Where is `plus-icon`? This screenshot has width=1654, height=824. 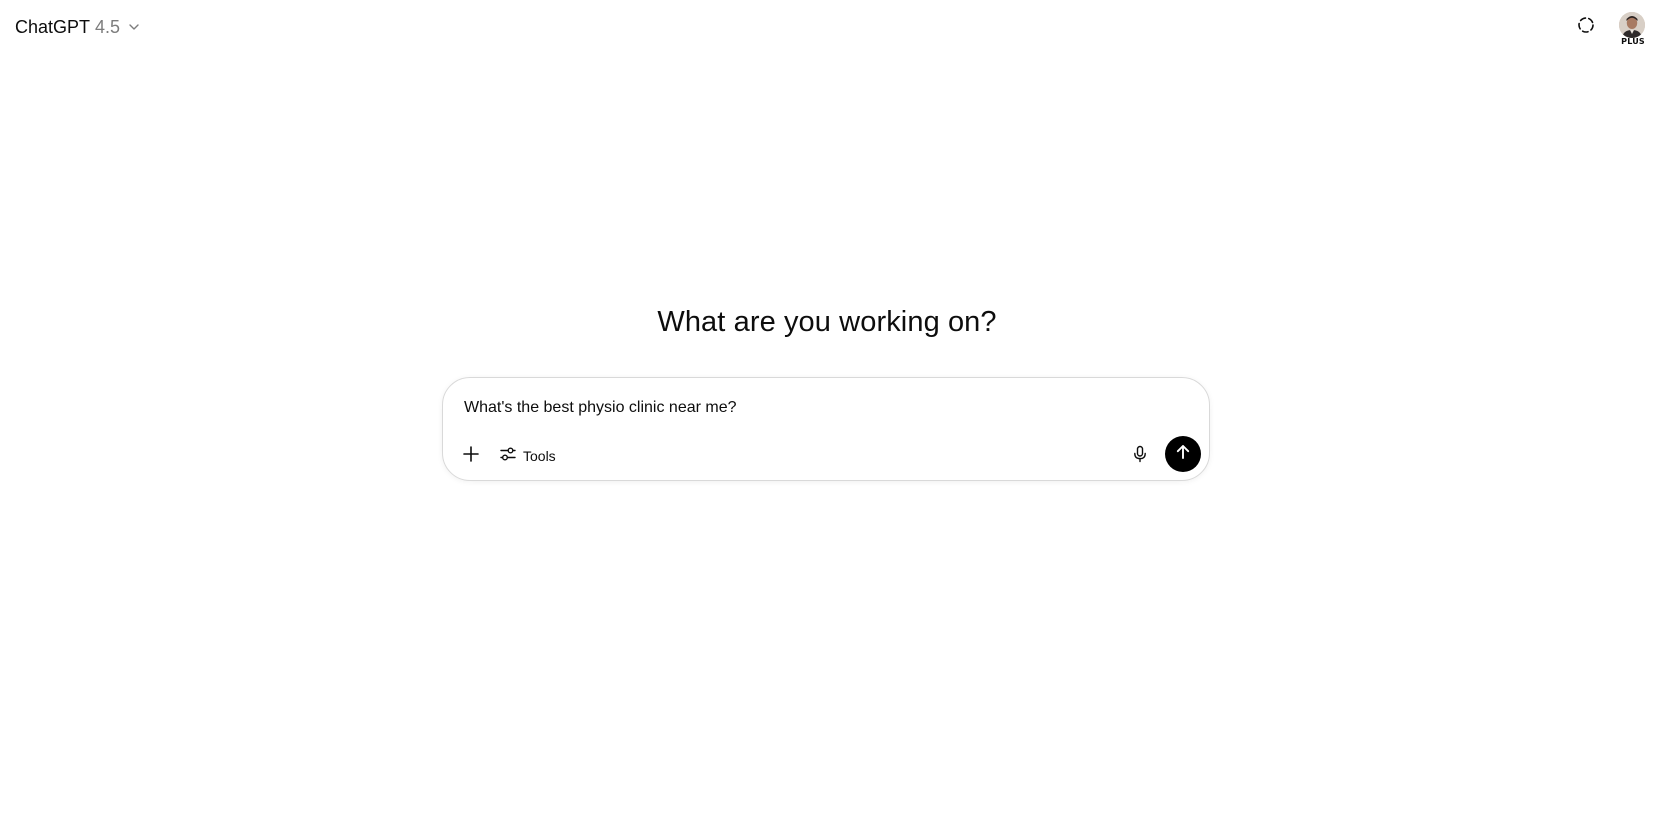
plus-icon is located at coordinates (471, 456).